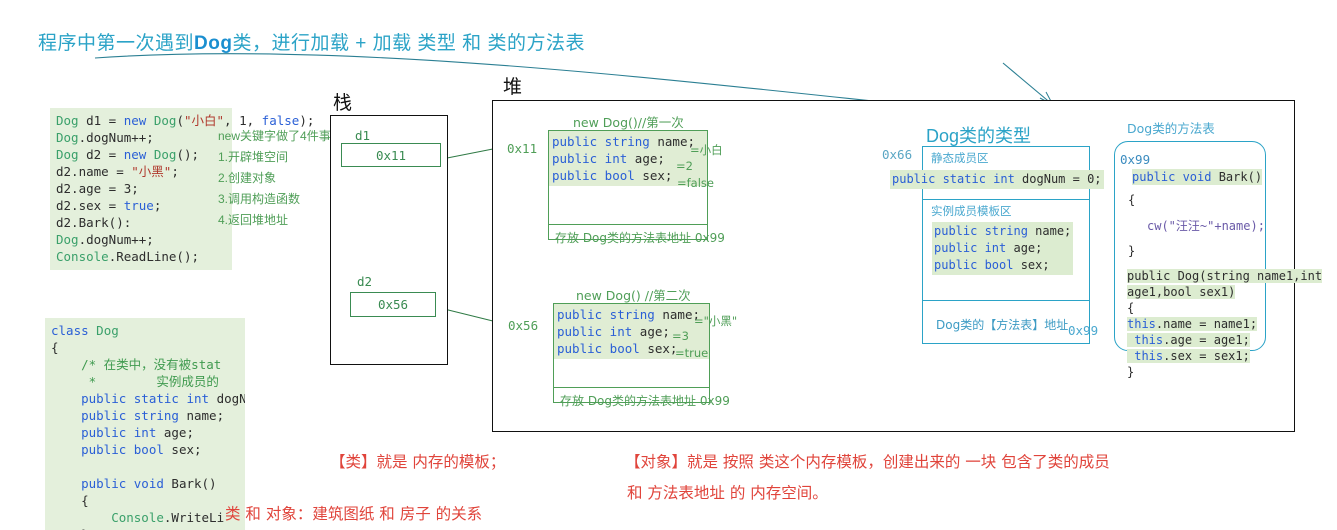 The width and height of the screenshot is (1337, 530). Describe the element at coordinates (867, 462) in the screenshot. I see `red-note-object-line1: 【对象】就是 按照 类这个内存模板，创建出来的 一块 包含了类的成员` at that location.